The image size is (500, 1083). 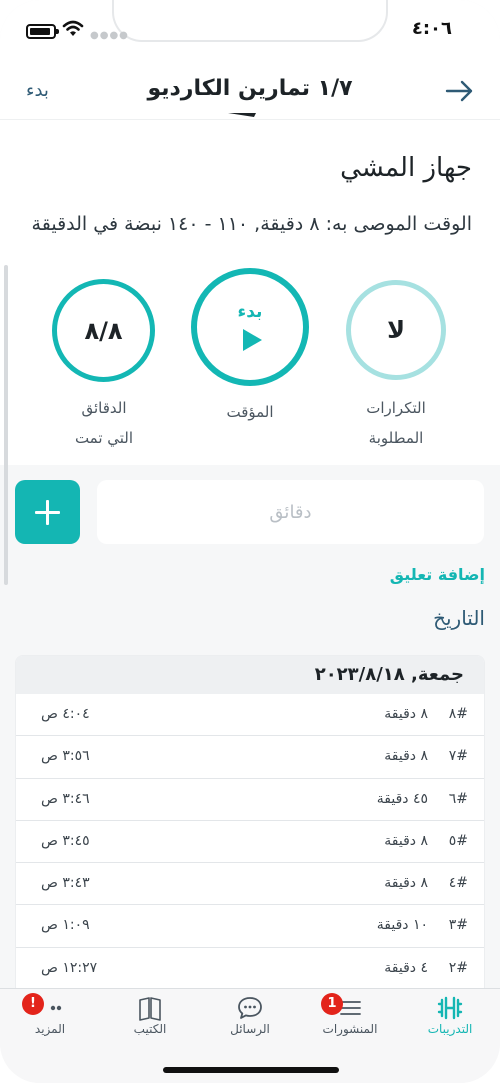 What do you see at coordinates (350, 1029) in the screenshot?
I see `tab-label: المنشورات` at bounding box center [350, 1029].